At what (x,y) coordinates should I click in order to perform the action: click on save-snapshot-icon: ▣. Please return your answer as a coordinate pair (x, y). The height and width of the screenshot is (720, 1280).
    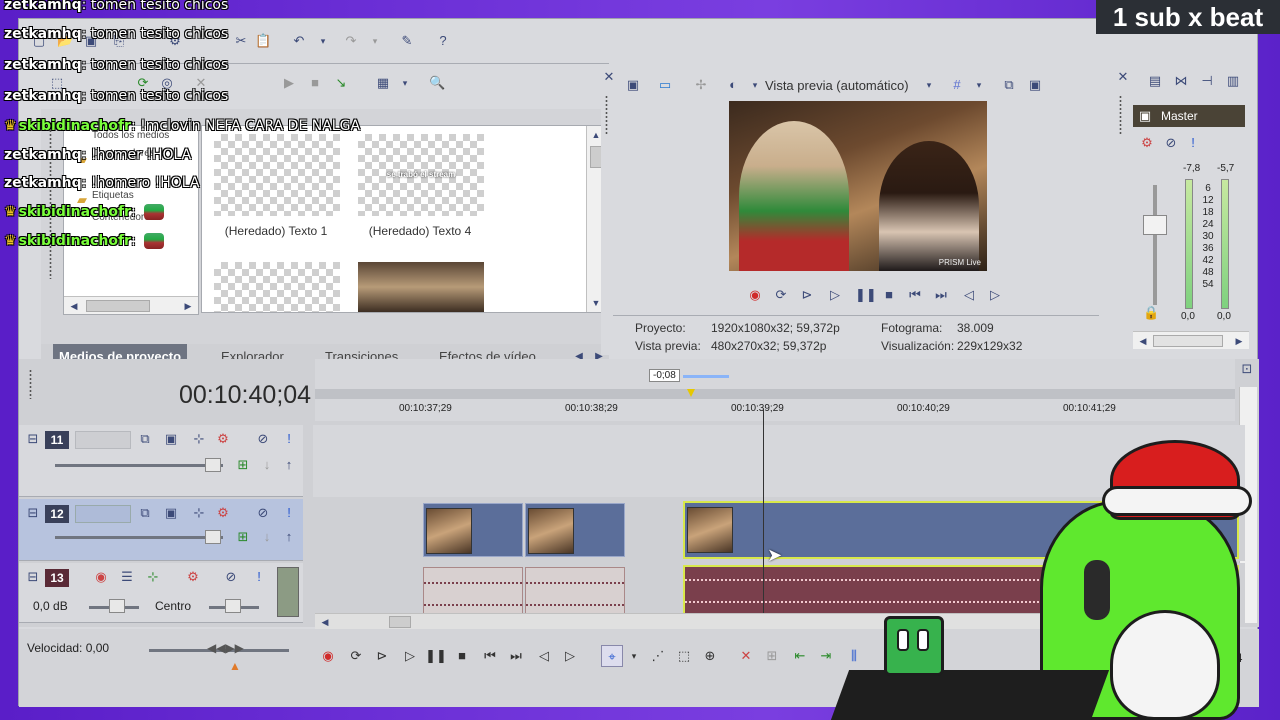
    Looking at the image, I should click on (1035, 85).